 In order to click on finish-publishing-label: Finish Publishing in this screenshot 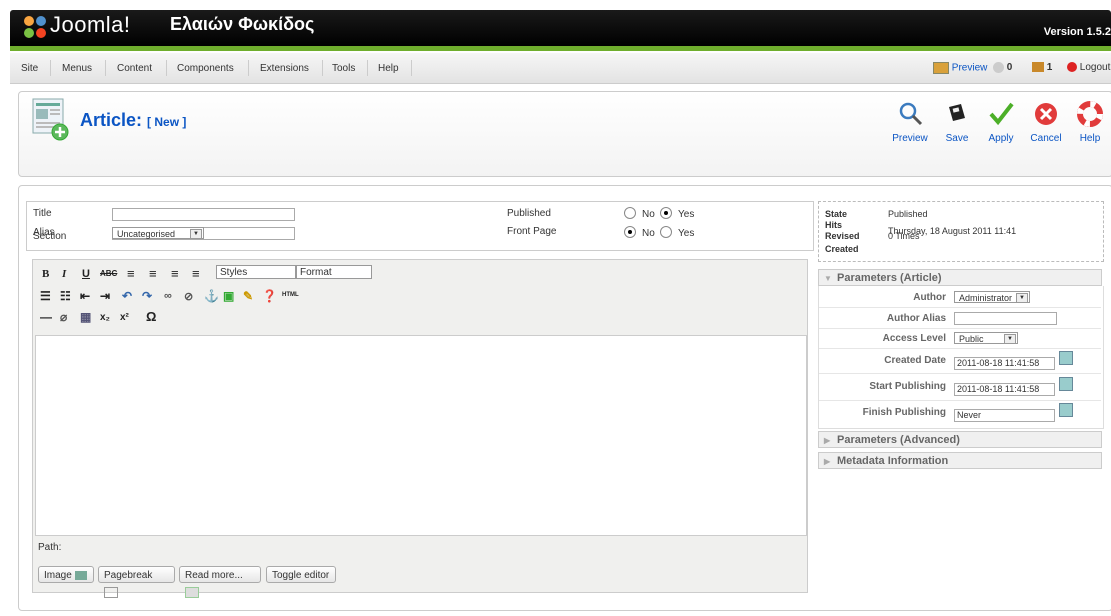, I will do `click(904, 412)`.